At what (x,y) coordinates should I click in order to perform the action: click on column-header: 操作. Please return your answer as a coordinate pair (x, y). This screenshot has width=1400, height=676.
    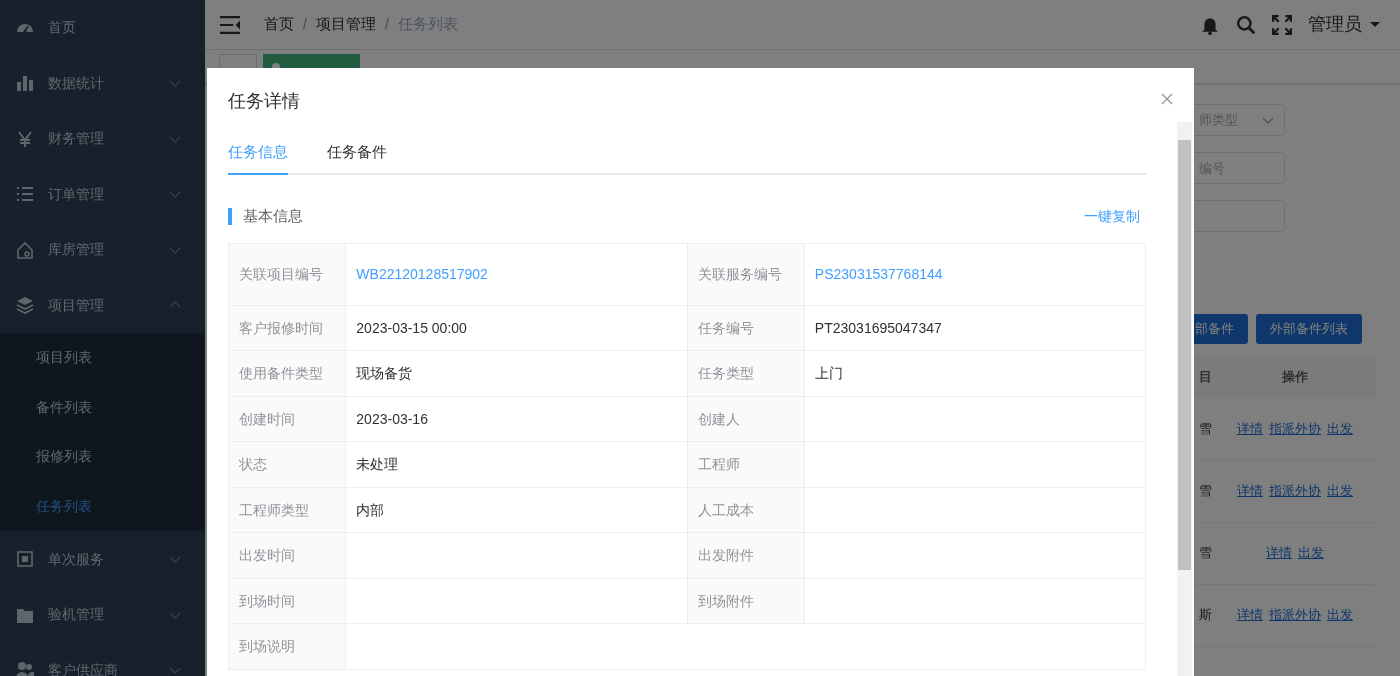
    Looking at the image, I should click on (1295, 377).